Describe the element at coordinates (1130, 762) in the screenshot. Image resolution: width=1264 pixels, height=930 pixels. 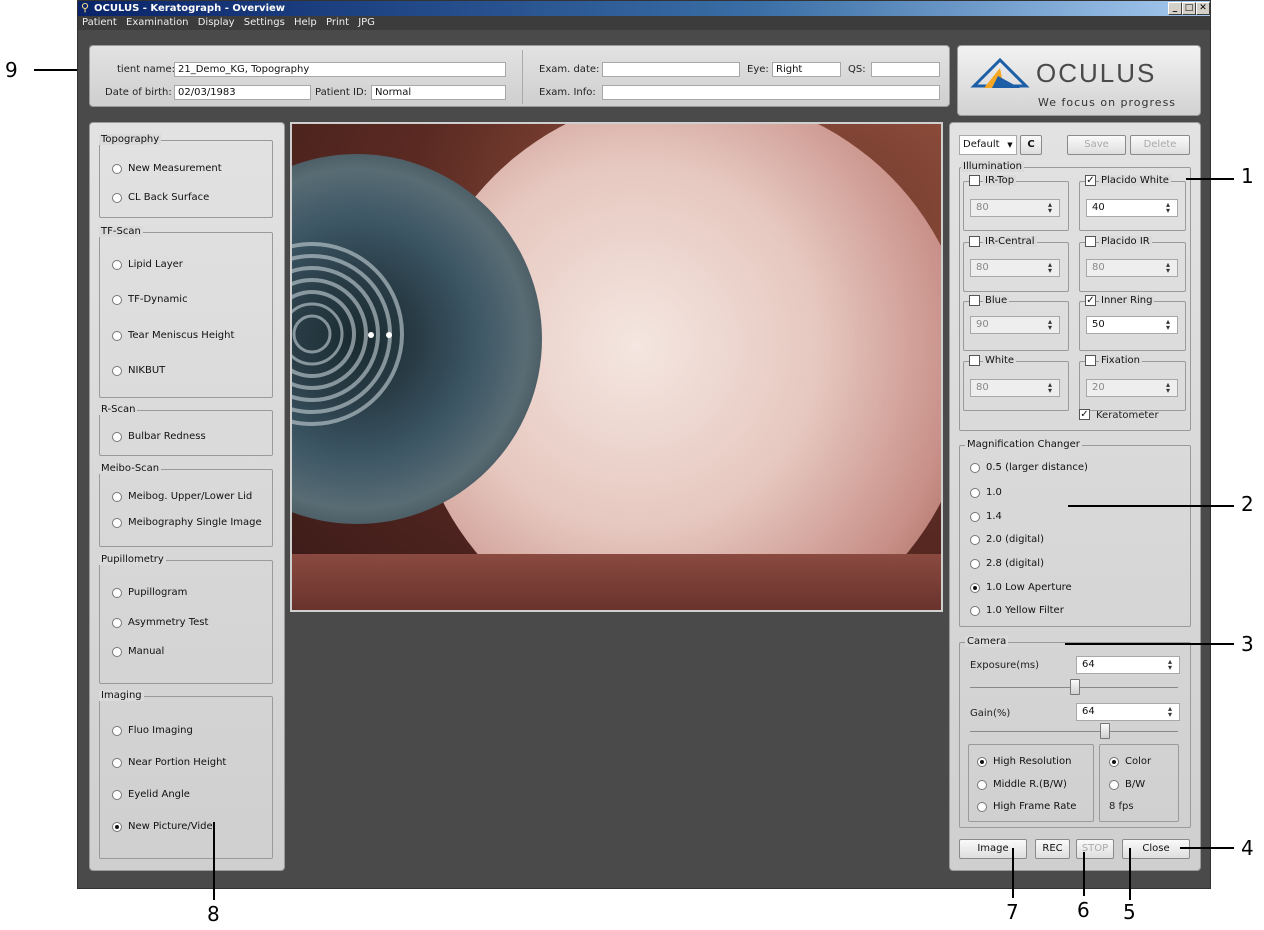
I see `radio-color: Color` at that location.